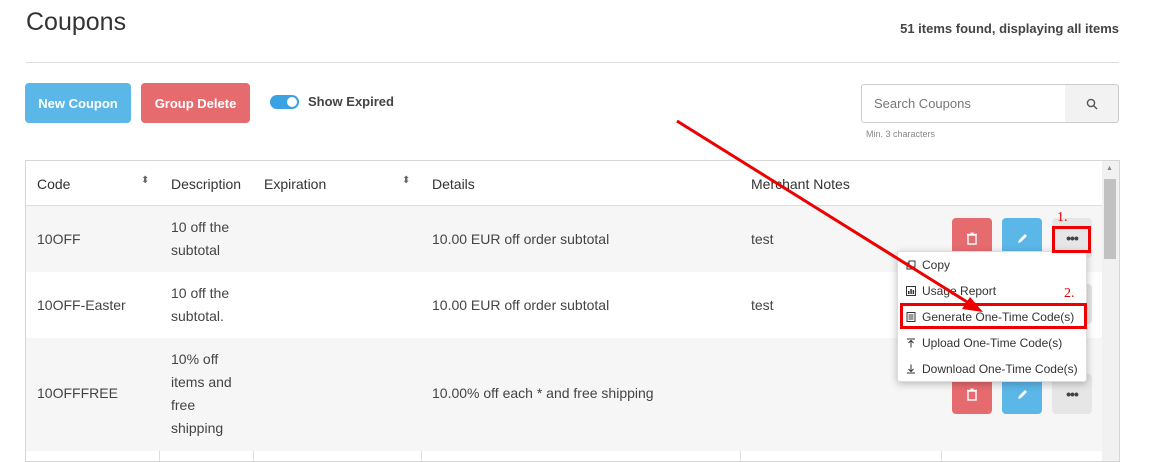 The width and height of the screenshot is (1151, 462). Describe the element at coordinates (183, 405) in the screenshot. I see `cell-description-line: free` at that location.